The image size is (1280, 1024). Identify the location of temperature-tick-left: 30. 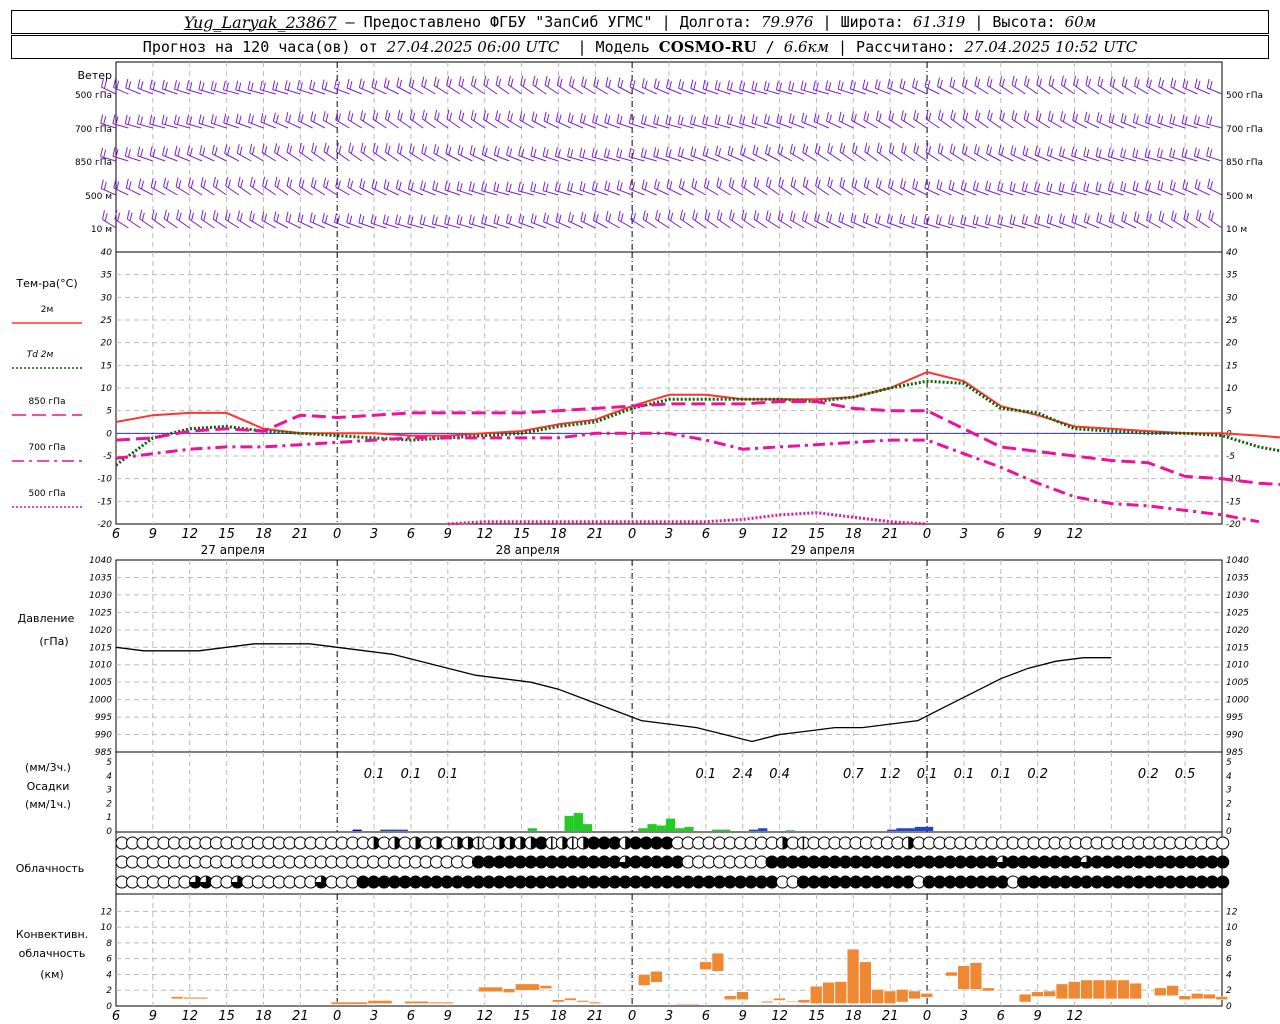
(107, 298).